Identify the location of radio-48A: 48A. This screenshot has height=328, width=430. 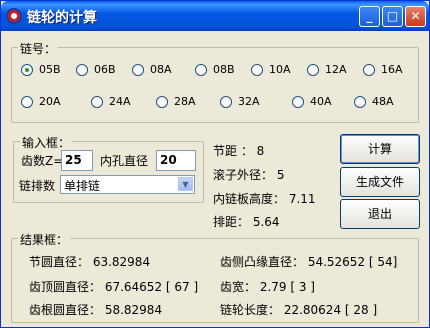
(374, 101).